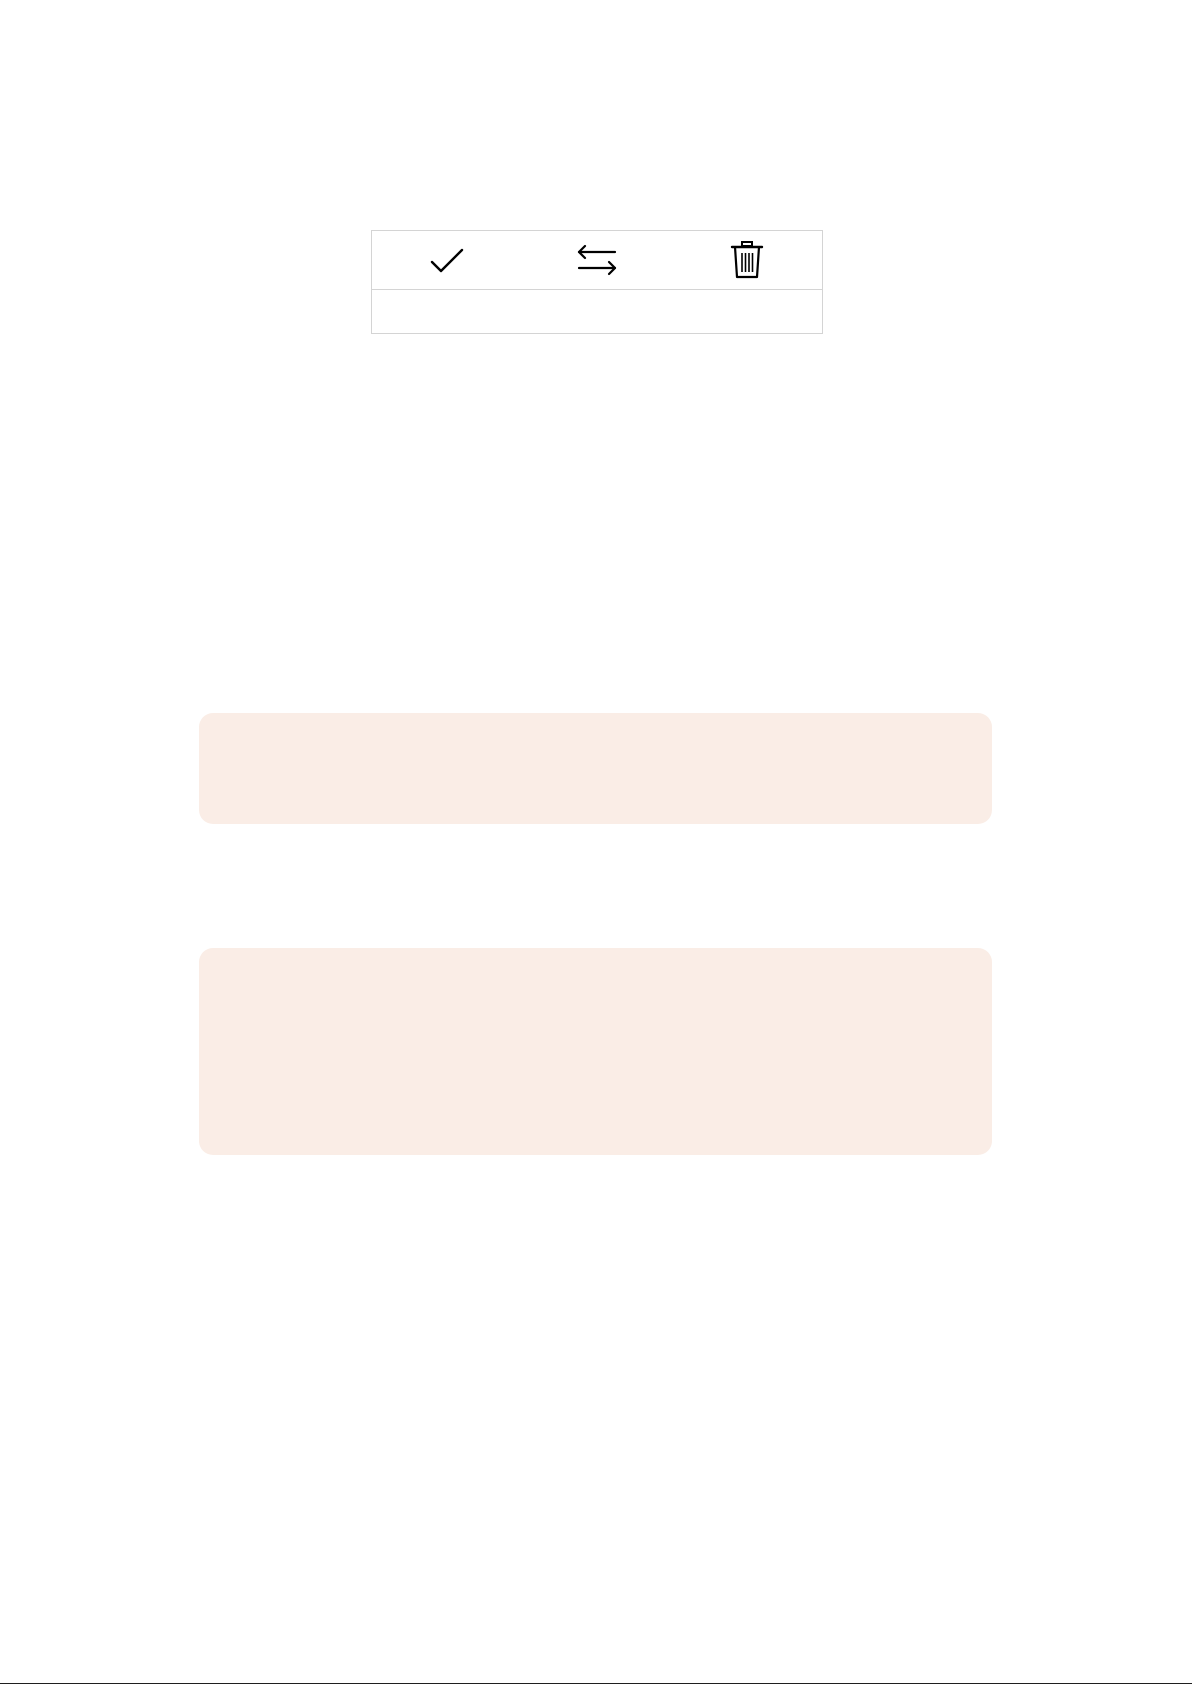 The image size is (1192, 1685). I want to click on footer-divider, so click(596, 1683).